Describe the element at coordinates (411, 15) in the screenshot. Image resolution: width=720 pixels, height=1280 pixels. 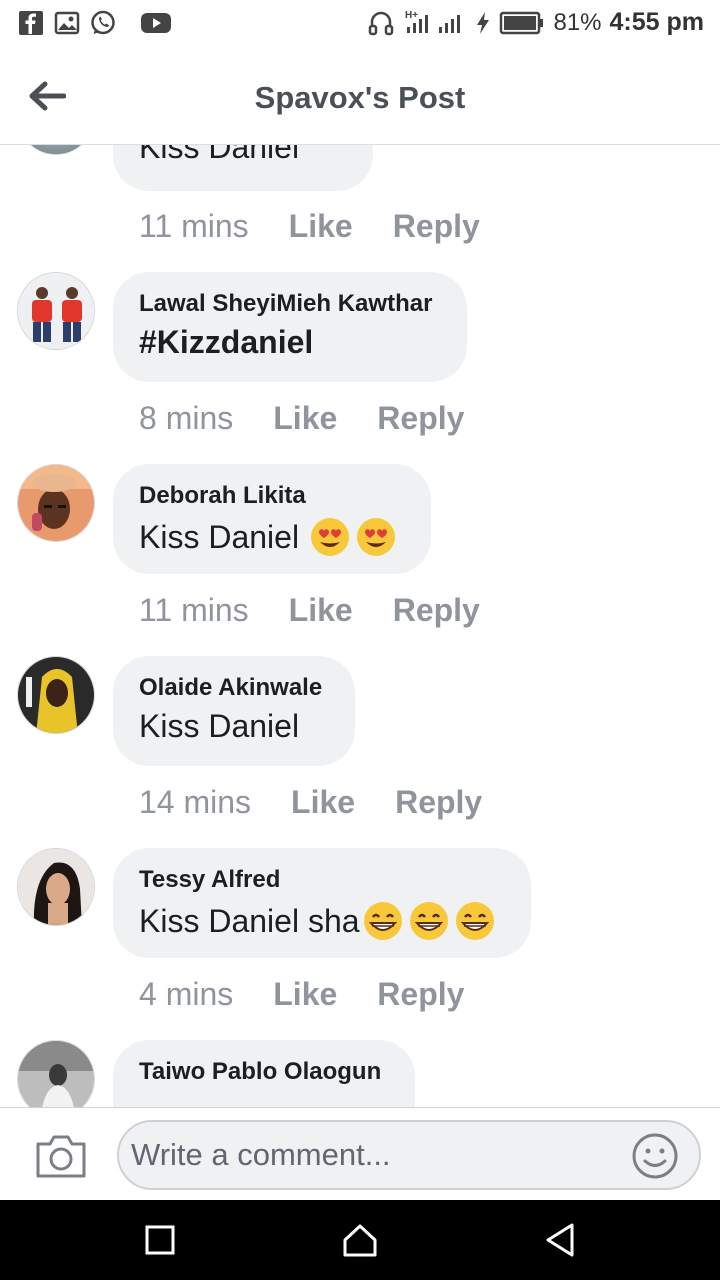
I see `svg-text: H+` at that location.